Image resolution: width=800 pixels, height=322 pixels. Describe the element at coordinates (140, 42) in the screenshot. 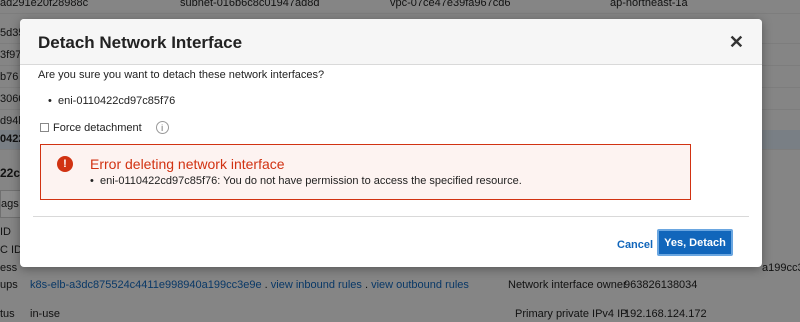

I see `modal-title: Detach Network Interface` at that location.